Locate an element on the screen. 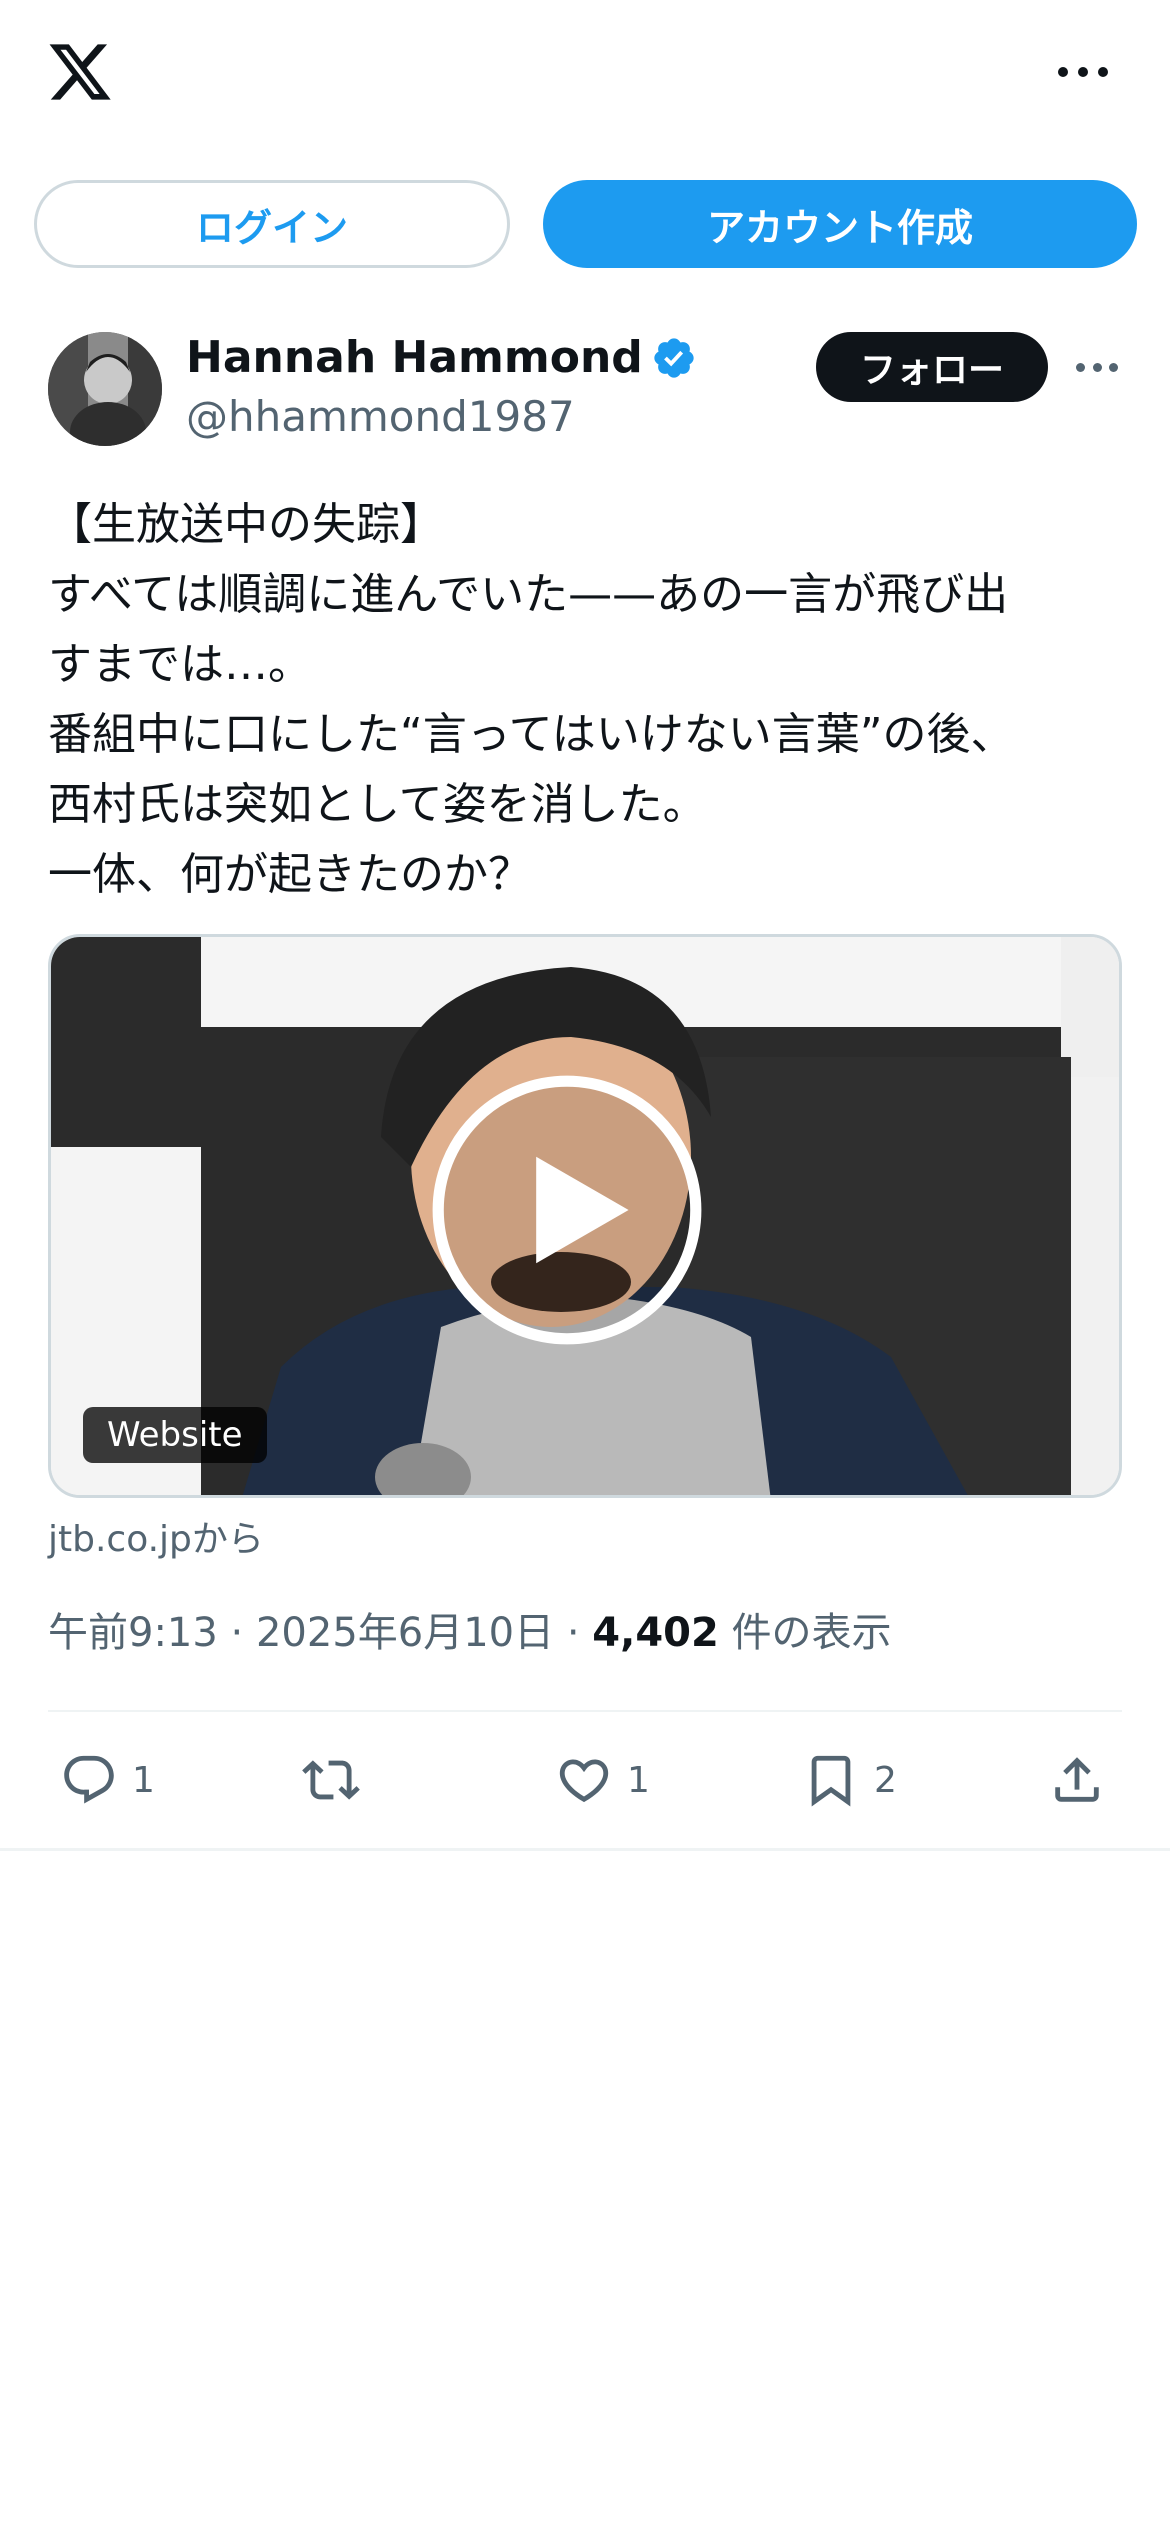 The width and height of the screenshot is (1170, 2532). follow-button: フォロー is located at coordinates (932, 367).